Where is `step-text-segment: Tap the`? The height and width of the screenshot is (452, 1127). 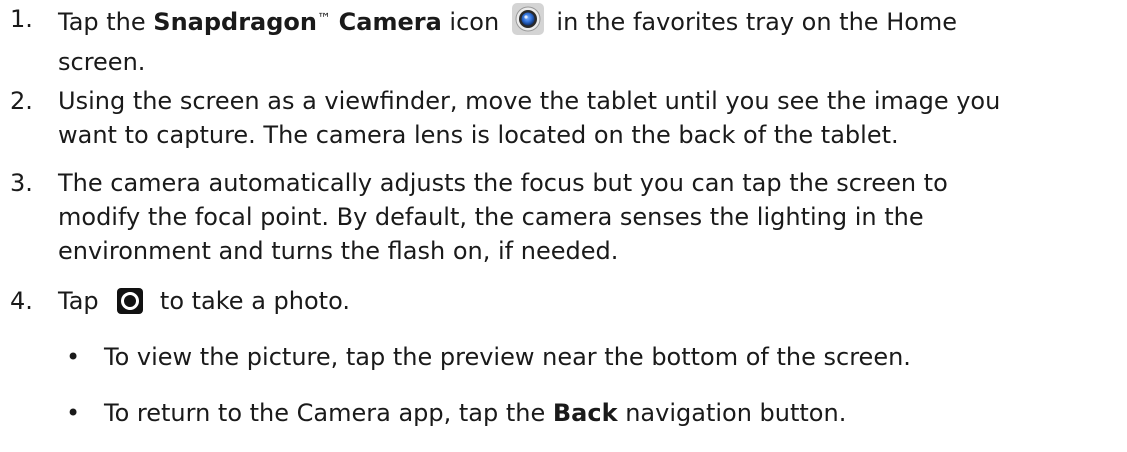
step-text-segment: Tap the is located at coordinates (106, 22).